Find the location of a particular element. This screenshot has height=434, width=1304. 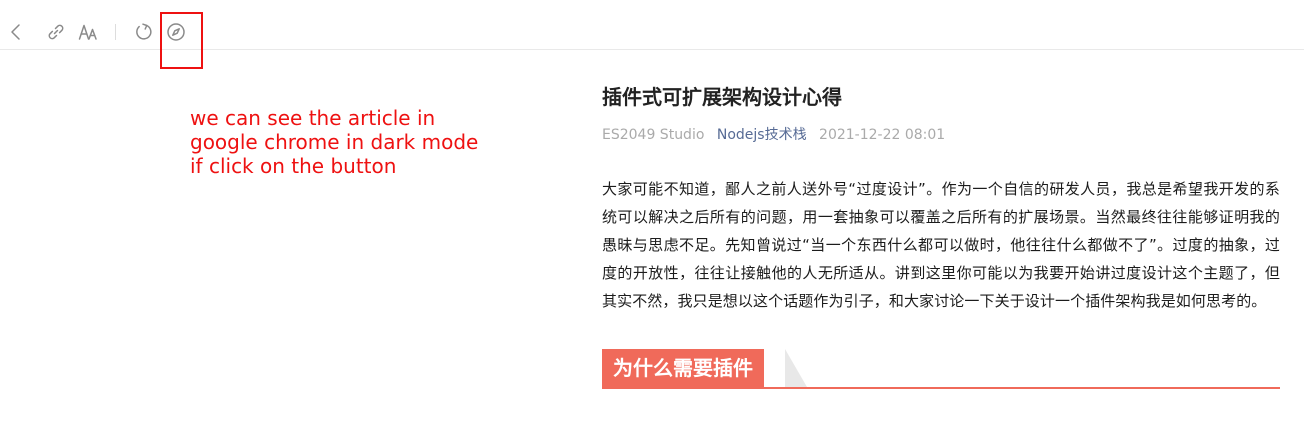

font-size-button is located at coordinates (88, 32).